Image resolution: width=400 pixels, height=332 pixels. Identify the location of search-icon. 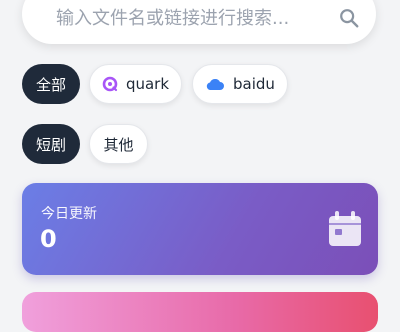
(349, 18).